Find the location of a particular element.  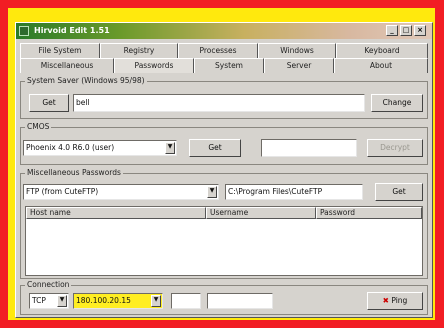

connection-group: Connection TCP ▼ 180.100.20.15 ▼ ✖ Ping is located at coordinates (224, 297).